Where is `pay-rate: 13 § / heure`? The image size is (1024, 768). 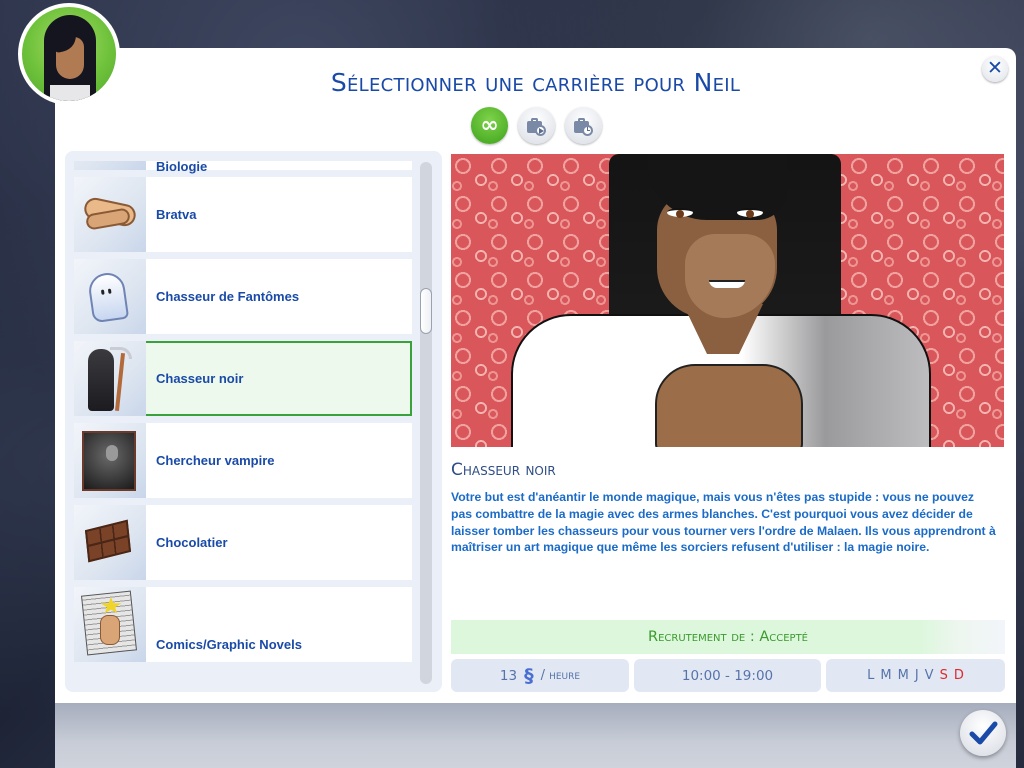 pay-rate: 13 § / heure is located at coordinates (540, 675).